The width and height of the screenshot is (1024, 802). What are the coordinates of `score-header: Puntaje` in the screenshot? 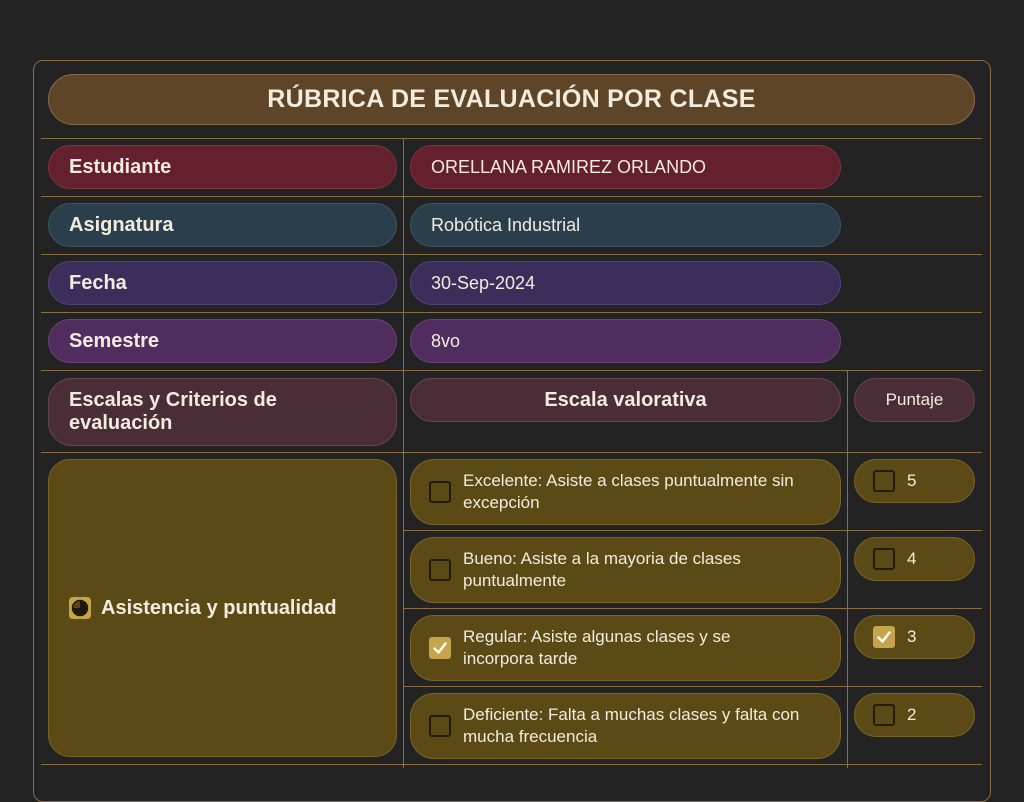 It's located at (914, 400).